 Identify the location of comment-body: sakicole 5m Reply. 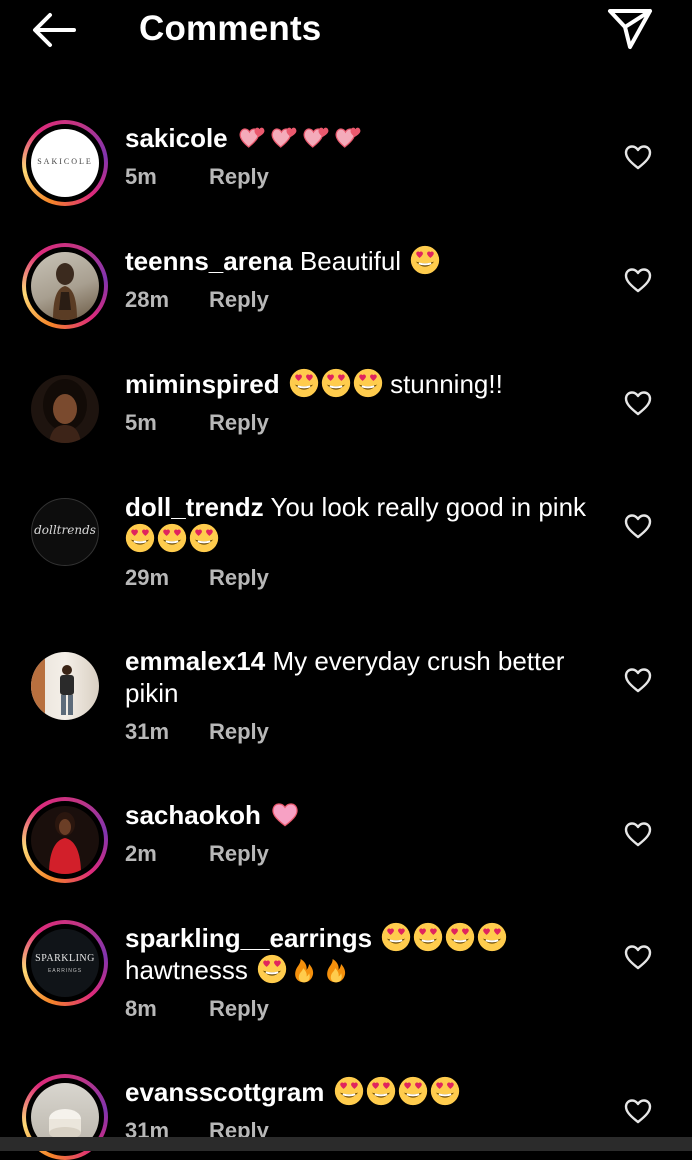
(365, 156).